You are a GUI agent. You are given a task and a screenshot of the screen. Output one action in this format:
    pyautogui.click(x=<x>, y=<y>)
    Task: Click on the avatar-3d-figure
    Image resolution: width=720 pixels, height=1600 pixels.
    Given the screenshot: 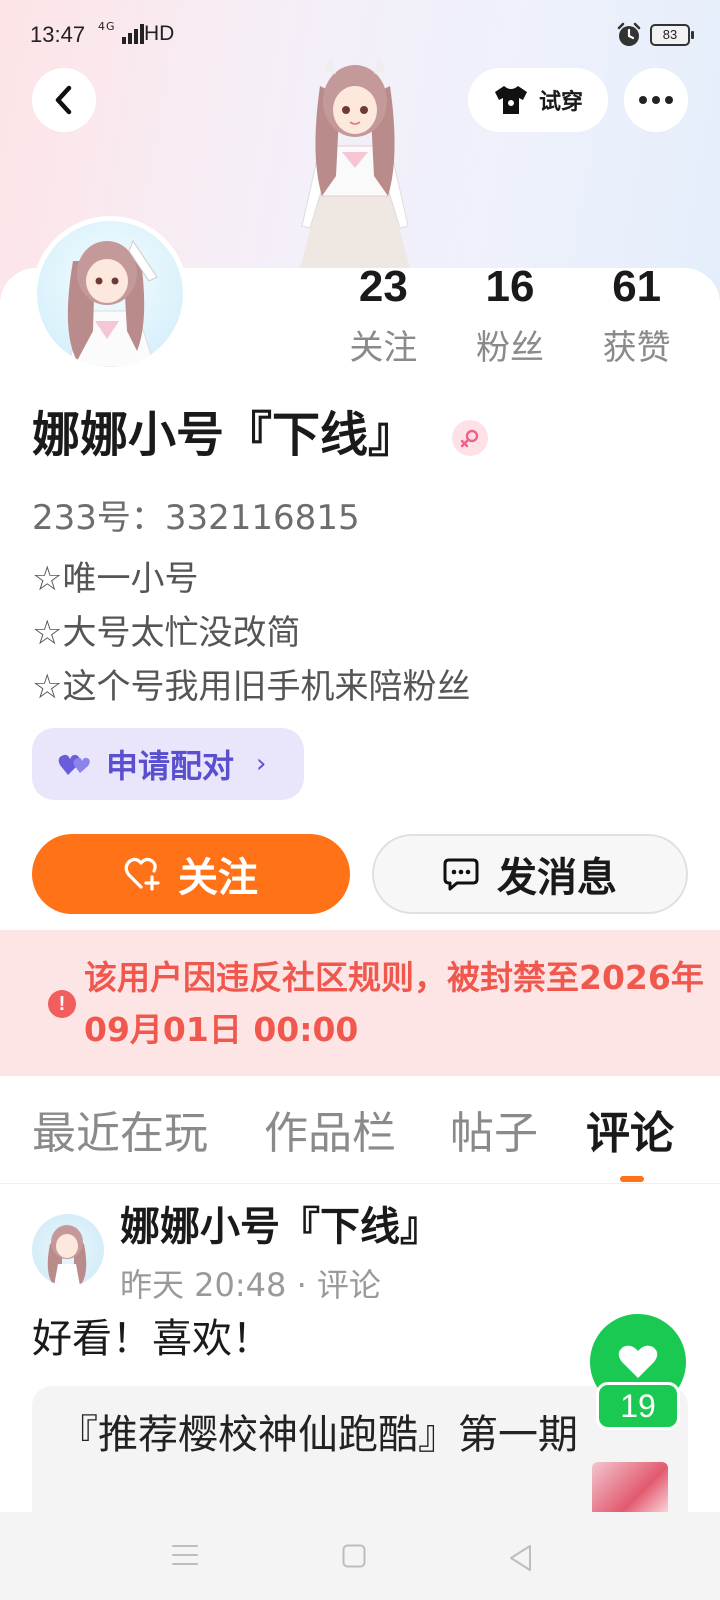 What is the action you would take?
    pyautogui.click(x=355, y=163)
    